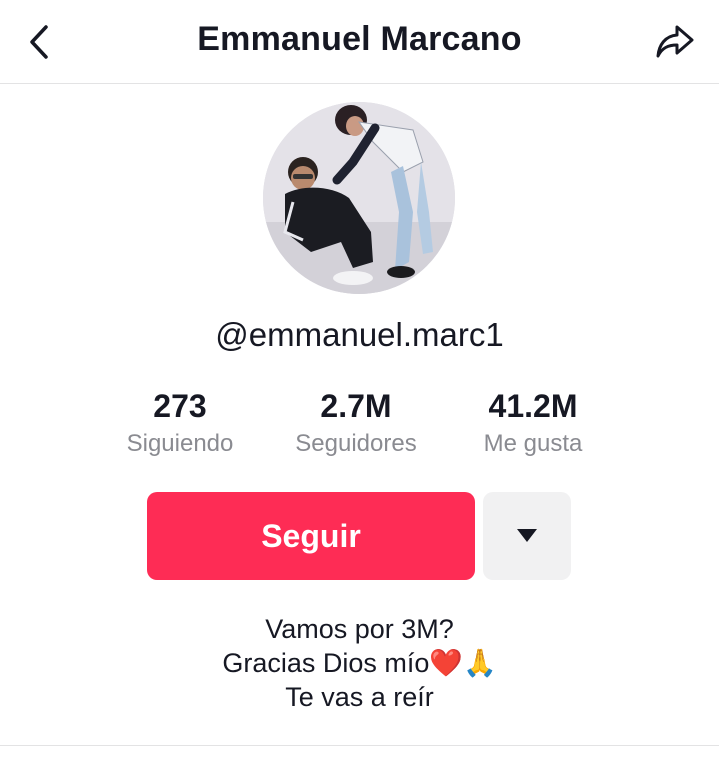 This screenshot has width=719, height=763. I want to click on stat-following: 273 Siguiendo, so click(180, 423).